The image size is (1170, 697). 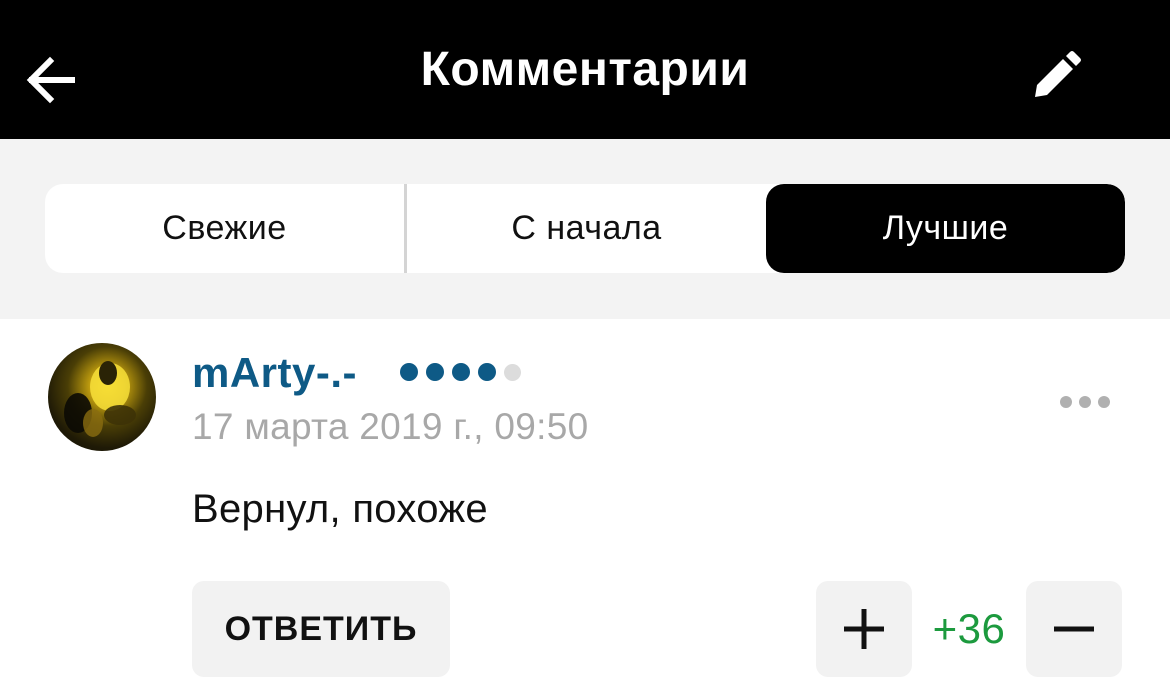 I want to click on tab-best: Лучшие, so click(x=945, y=228).